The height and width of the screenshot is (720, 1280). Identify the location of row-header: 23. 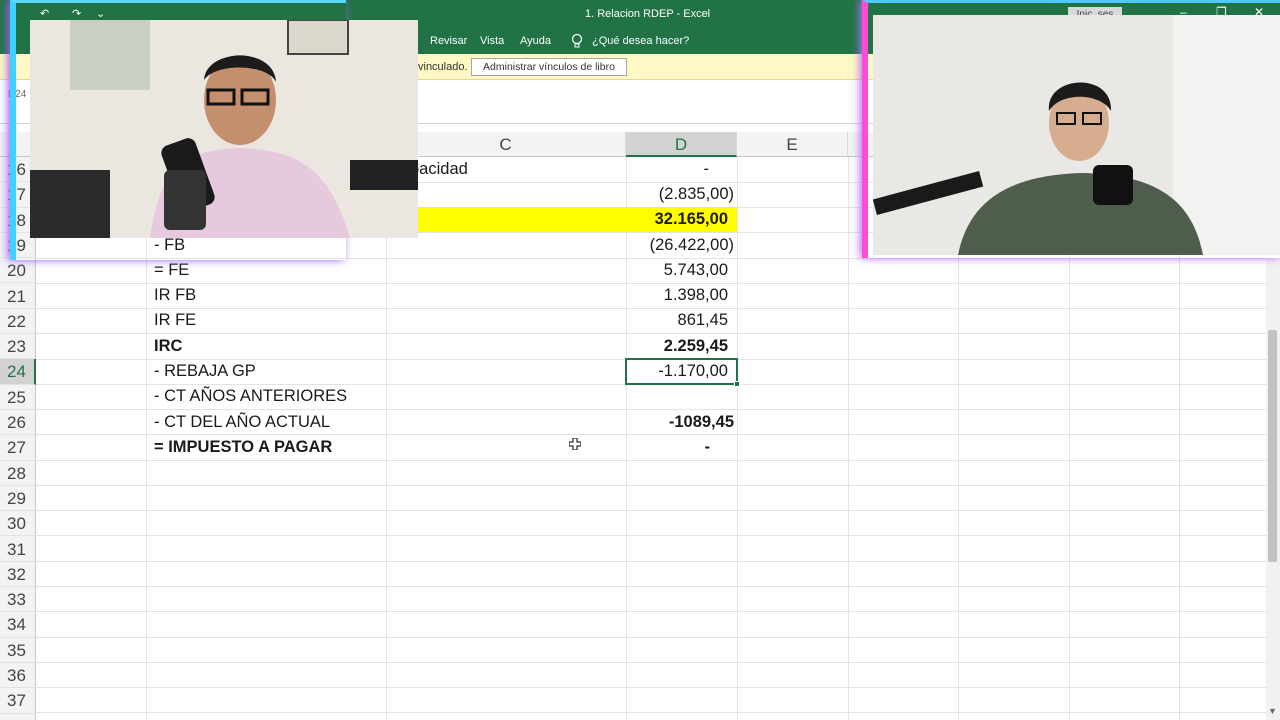
(18, 347).